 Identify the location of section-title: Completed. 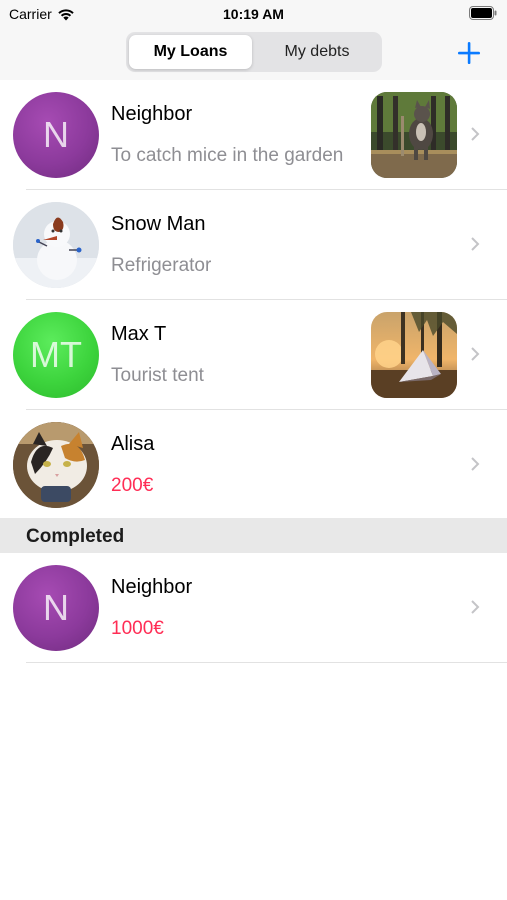
(75, 536).